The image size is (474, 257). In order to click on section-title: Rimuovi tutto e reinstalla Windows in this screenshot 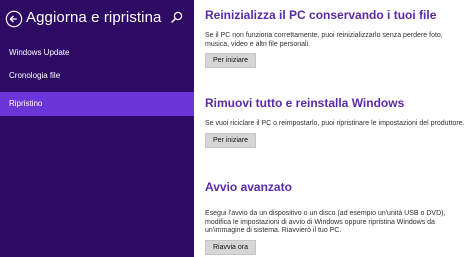, I will do `click(305, 103)`.